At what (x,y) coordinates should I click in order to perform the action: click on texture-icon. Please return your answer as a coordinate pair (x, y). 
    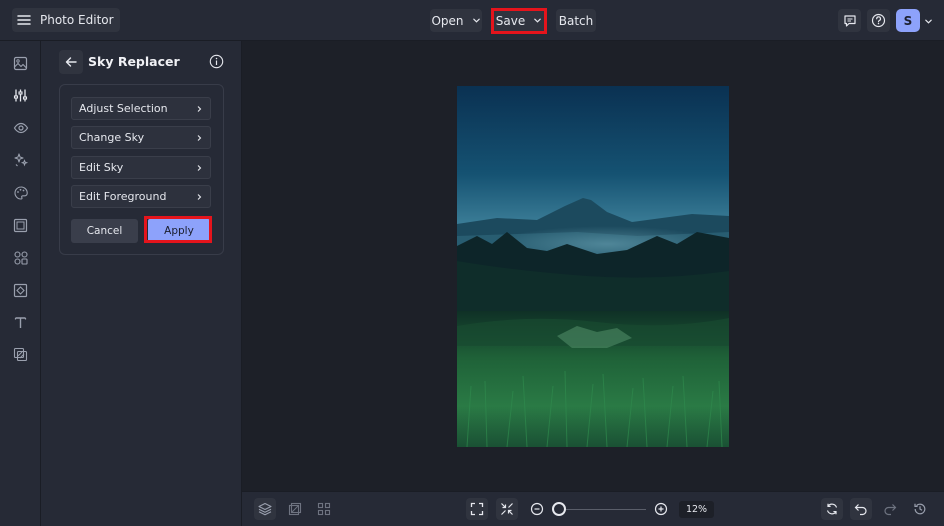
    Looking at the image, I should click on (20, 290).